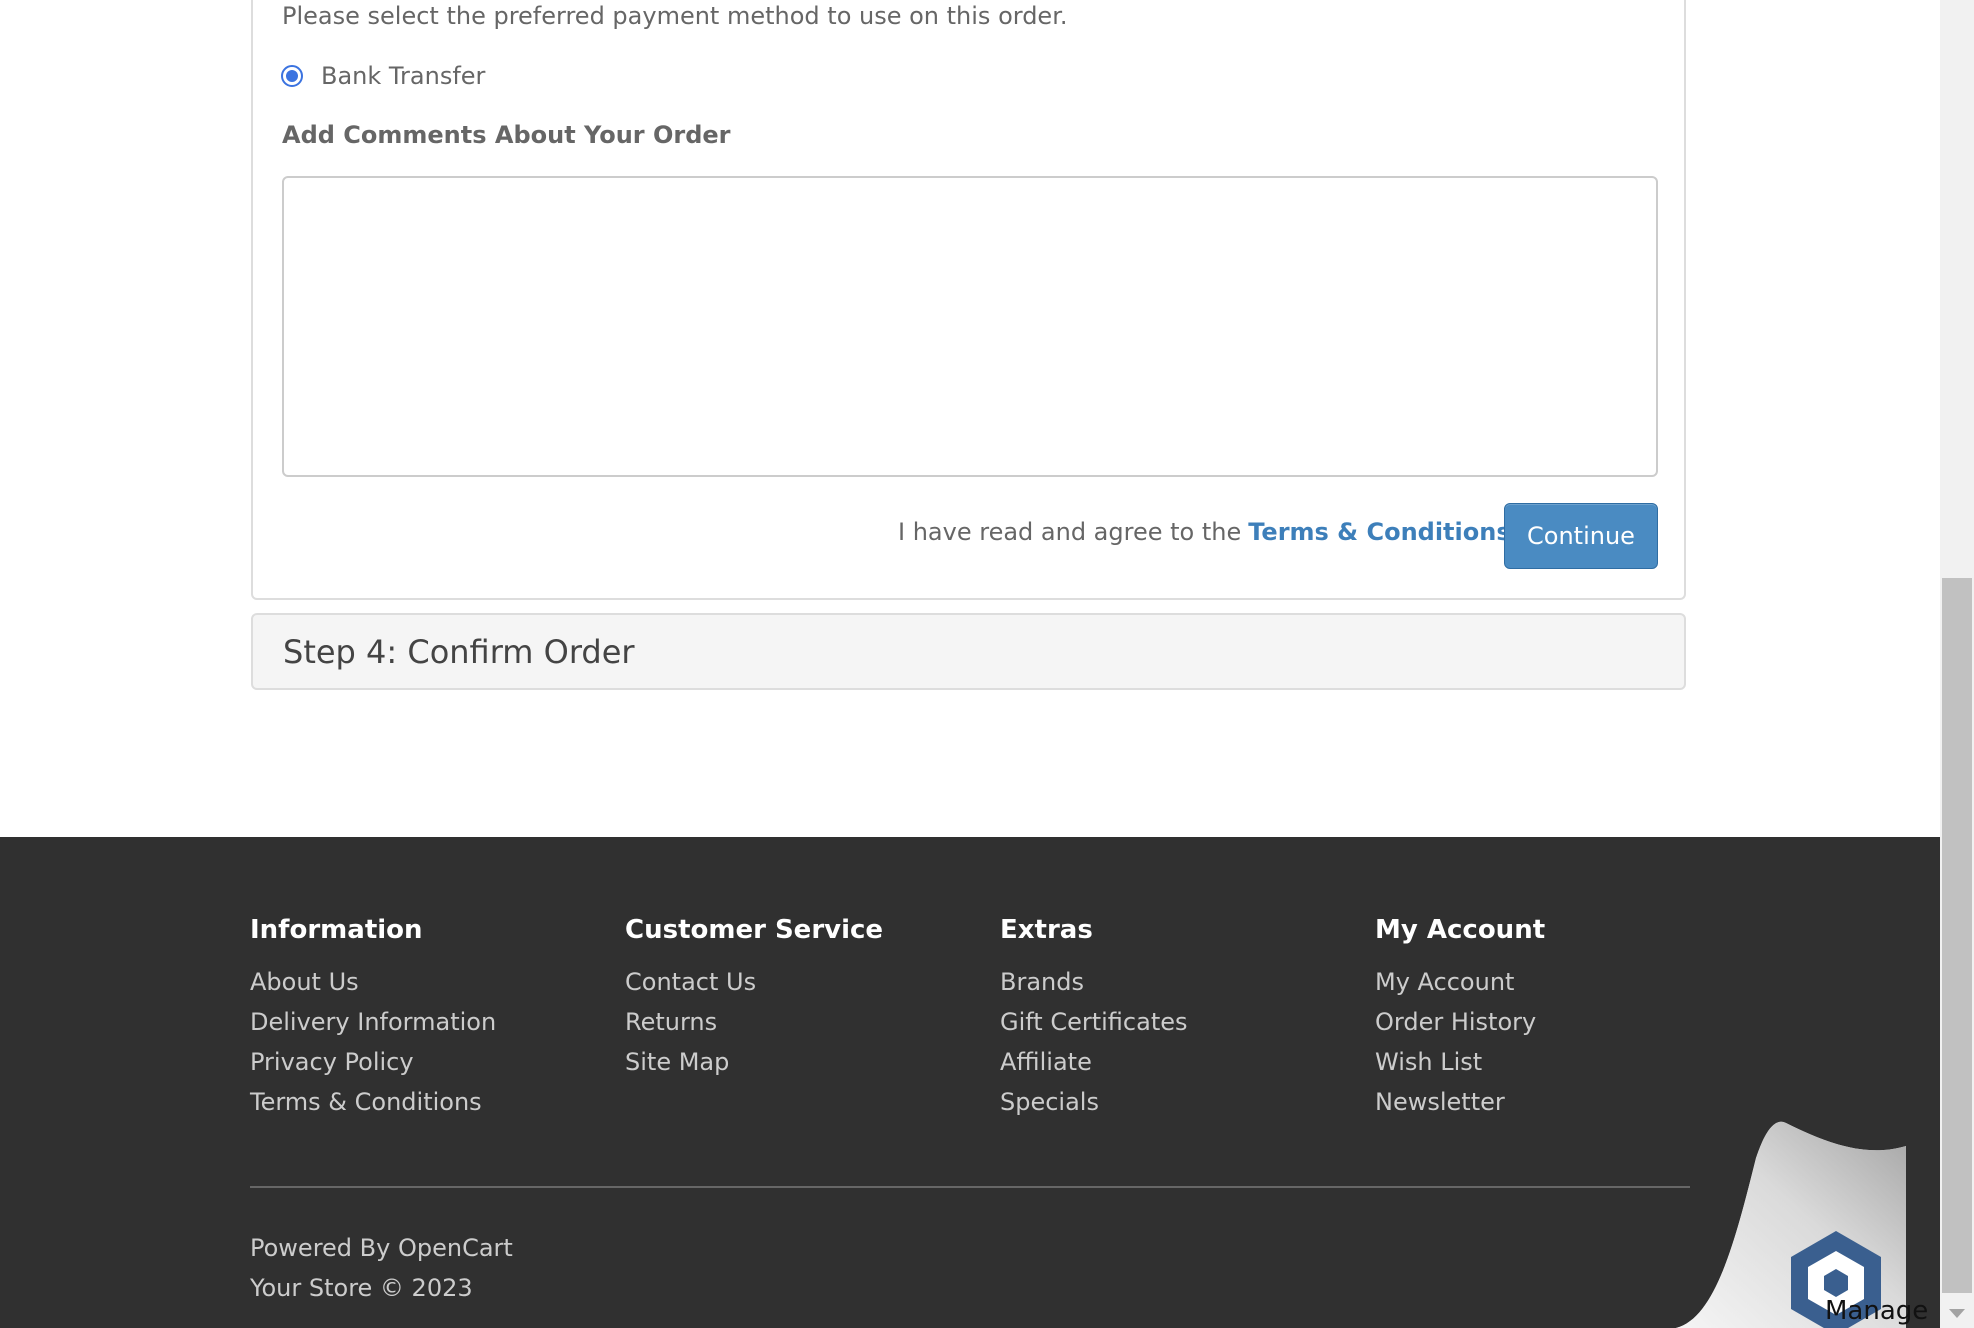 The height and width of the screenshot is (1328, 1974). Describe the element at coordinates (754, 930) in the screenshot. I see `footer-heading-customer-service: Customer Service` at that location.